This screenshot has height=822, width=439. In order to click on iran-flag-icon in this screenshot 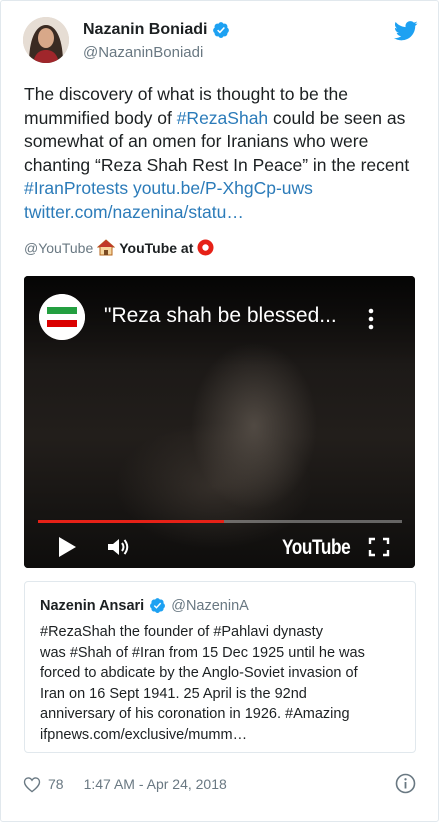, I will do `click(62, 317)`.